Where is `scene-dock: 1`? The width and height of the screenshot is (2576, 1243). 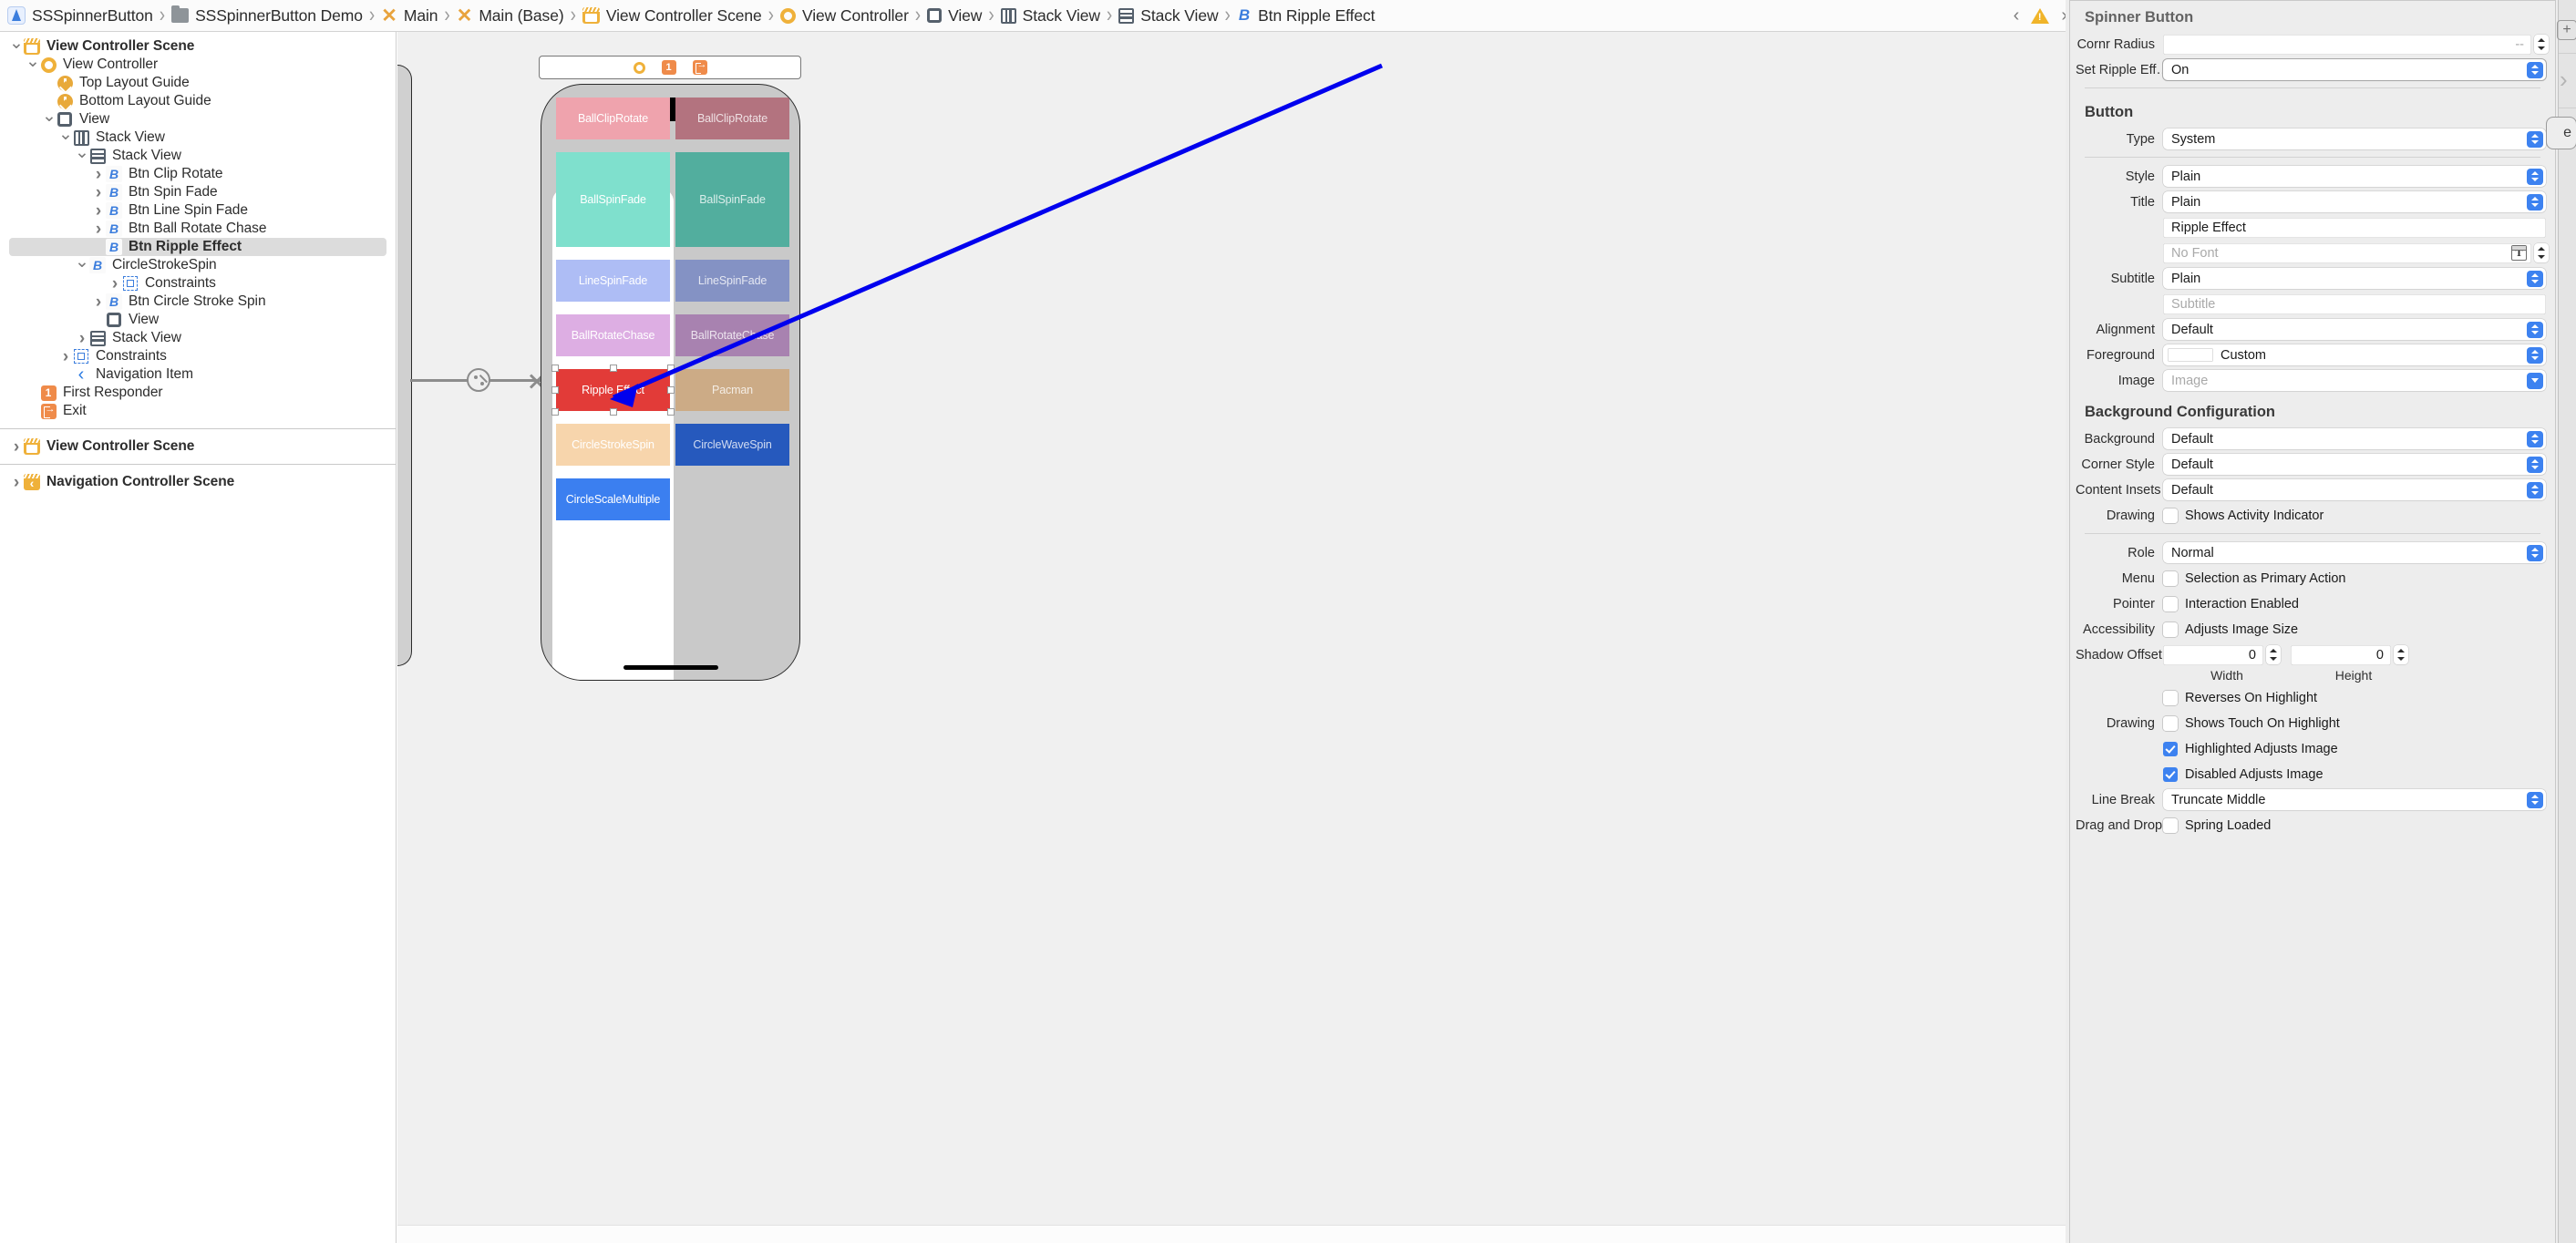 scene-dock: 1 is located at coordinates (670, 67).